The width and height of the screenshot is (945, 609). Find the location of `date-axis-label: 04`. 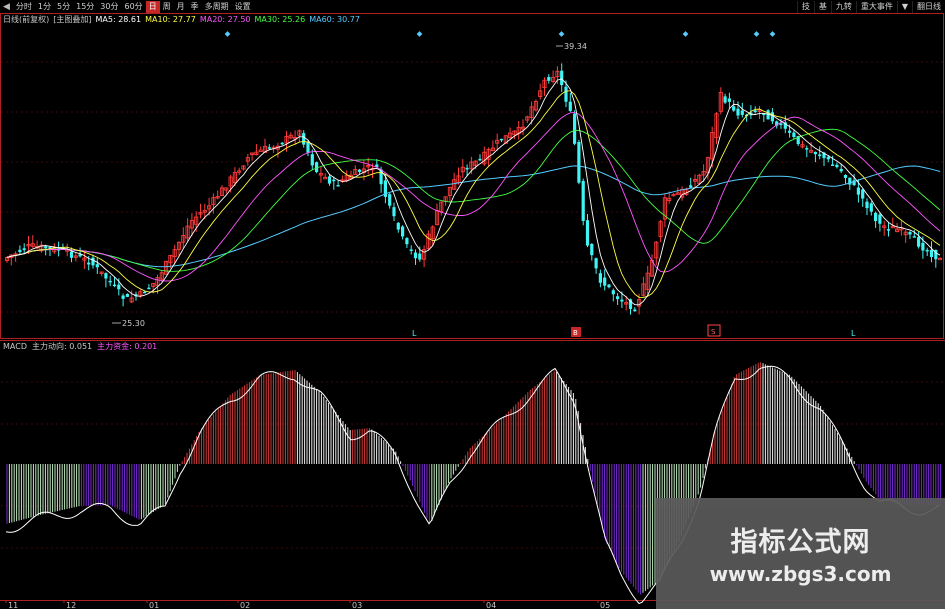

date-axis-label: 04 is located at coordinates (491, 605).